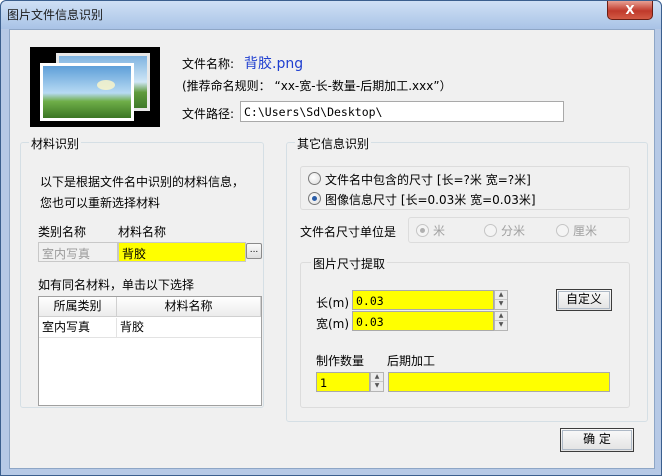  Describe the element at coordinates (490, 230) in the screenshot. I see `radio-unit-decimeter` at that location.